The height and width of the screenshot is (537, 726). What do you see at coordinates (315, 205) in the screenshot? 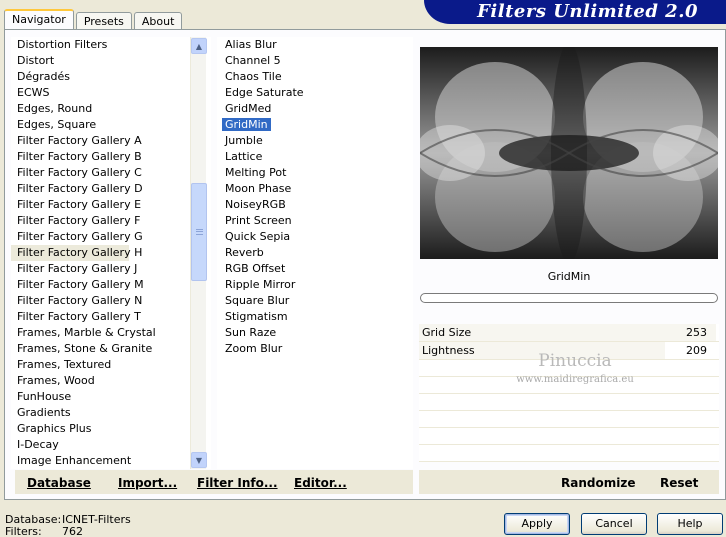
I see `filter-item: NoiseyRGB` at bounding box center [315, 205].